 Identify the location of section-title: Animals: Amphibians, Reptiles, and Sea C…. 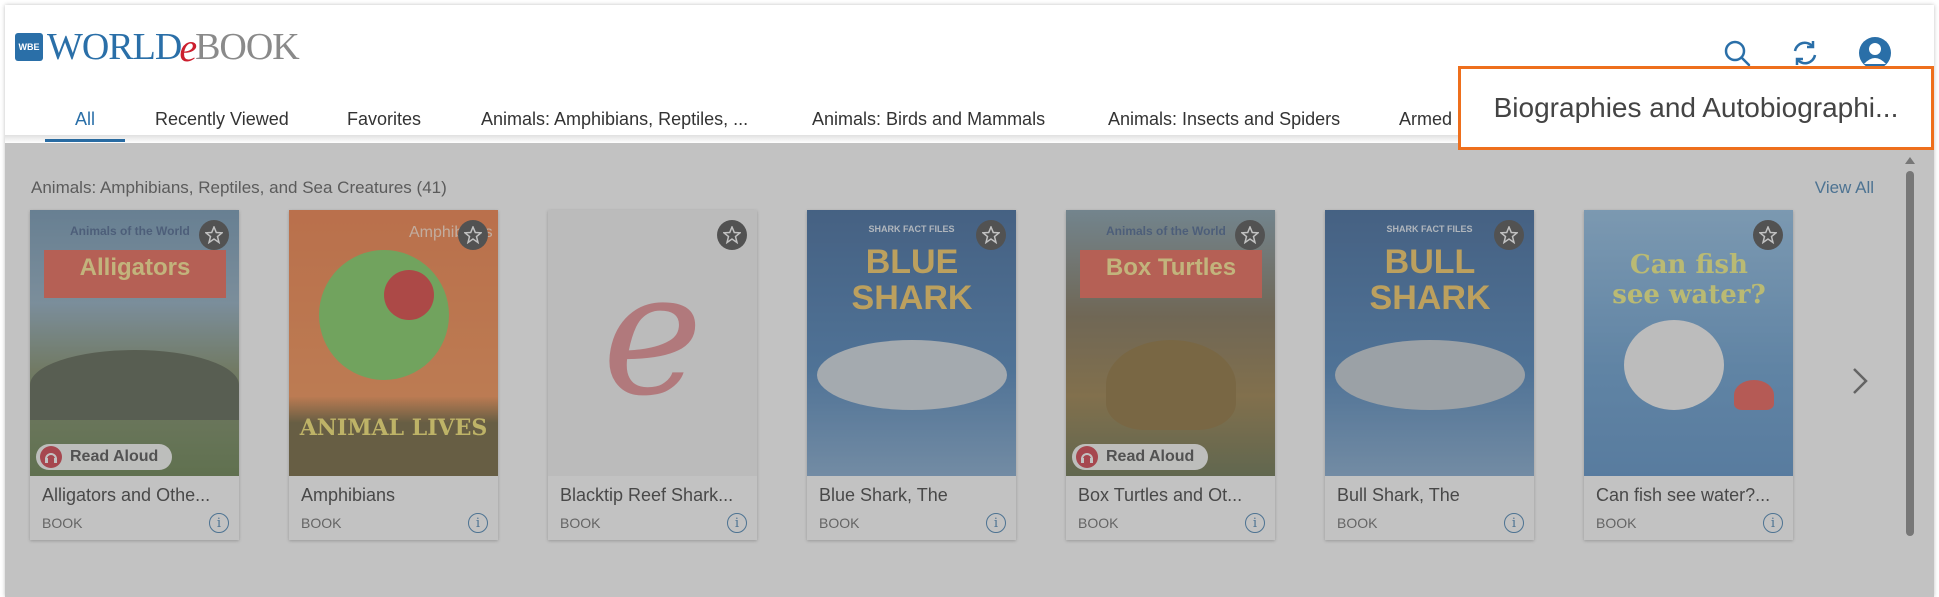
(239, 187).